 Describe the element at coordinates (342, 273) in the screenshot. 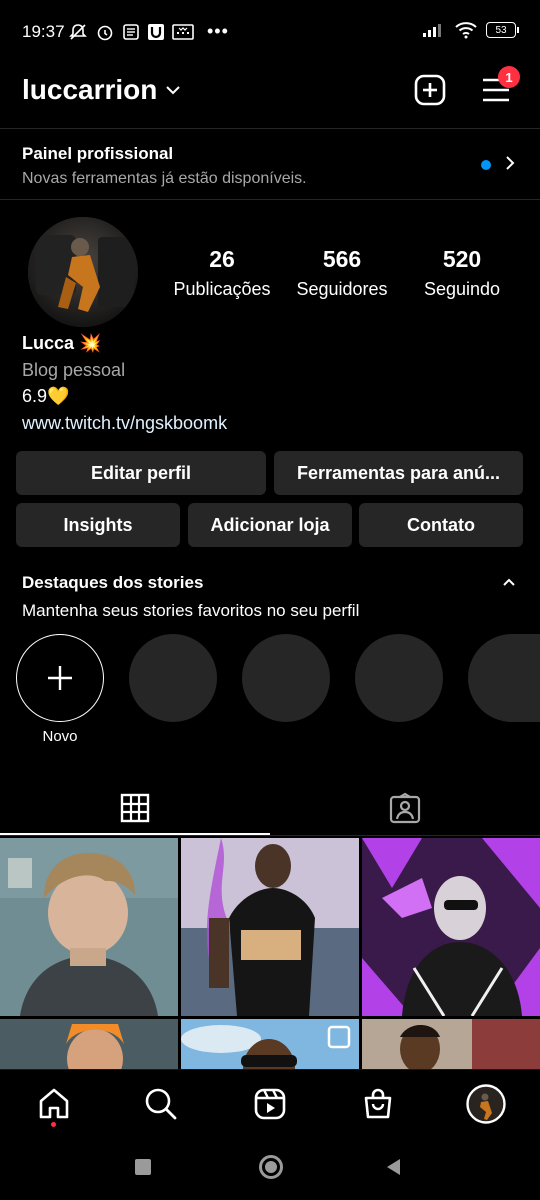

I see `stat-followers: 566 Seguidores` at that location.